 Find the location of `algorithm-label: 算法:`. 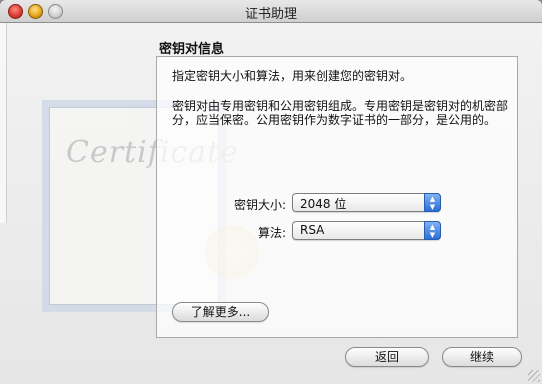

algorithm-label: 算法: is located at coordinates (271, 233).